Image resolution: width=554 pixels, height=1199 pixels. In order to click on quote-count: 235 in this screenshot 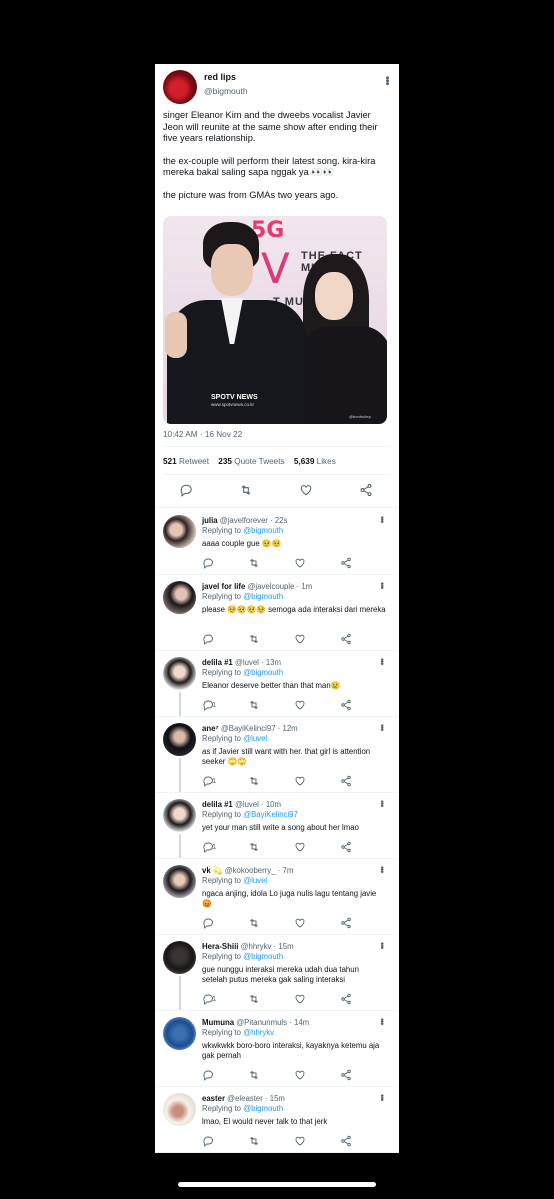, I will do `click(225, 461)`.